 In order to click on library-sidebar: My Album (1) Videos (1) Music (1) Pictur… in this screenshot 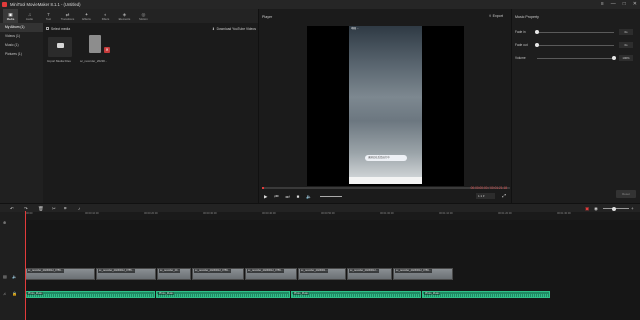, I will do `click(21, 113)`.